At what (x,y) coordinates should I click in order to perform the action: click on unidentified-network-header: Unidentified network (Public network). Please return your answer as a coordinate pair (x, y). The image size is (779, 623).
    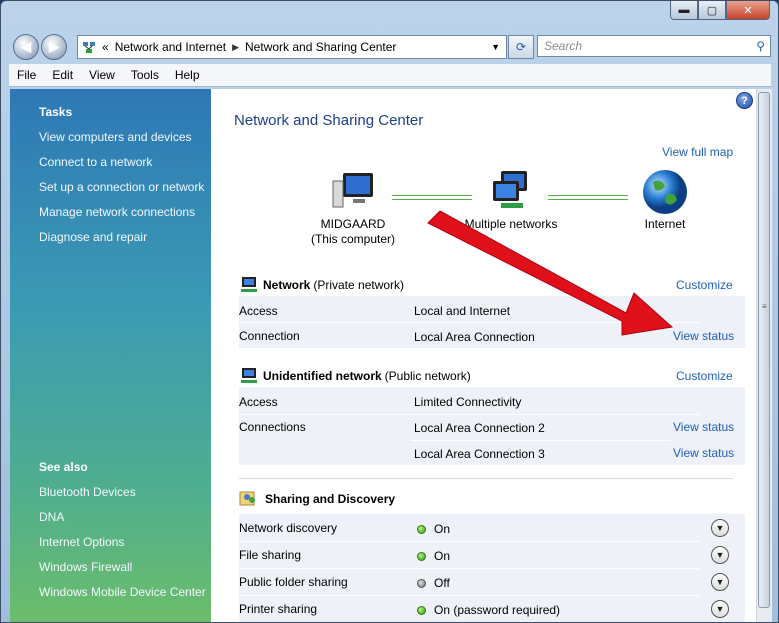
    Looking at the image, I should click on (355, 376).